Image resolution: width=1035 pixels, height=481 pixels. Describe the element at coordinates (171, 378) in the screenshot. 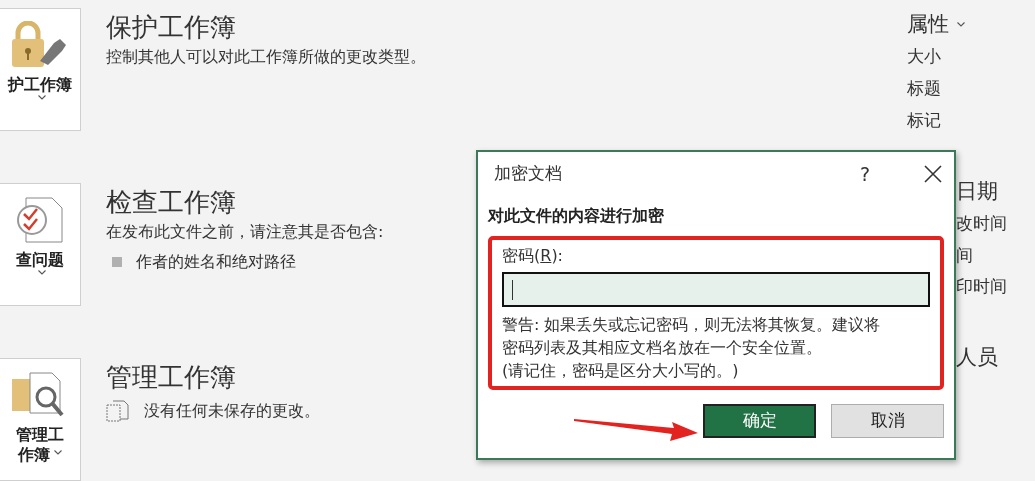

I see `section-title: 管理工作簿` at that location.